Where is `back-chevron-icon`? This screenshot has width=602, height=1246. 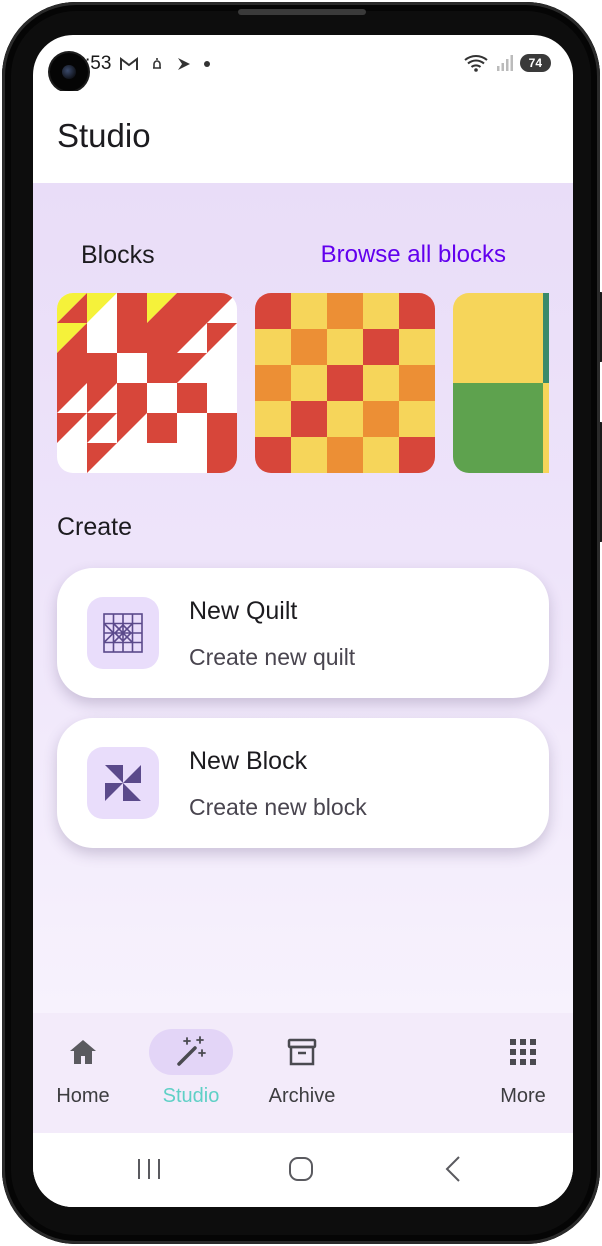 back-chevron-icon is located at coordinates (452, 1169).